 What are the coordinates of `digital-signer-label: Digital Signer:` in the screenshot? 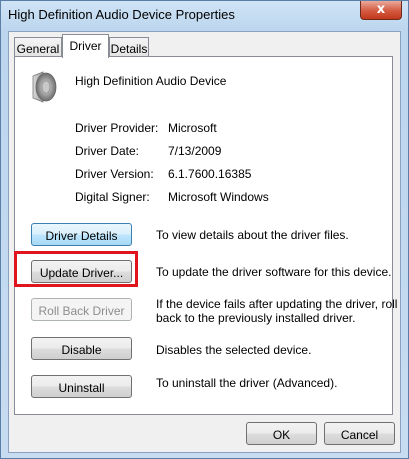 It's located at (112, 197).